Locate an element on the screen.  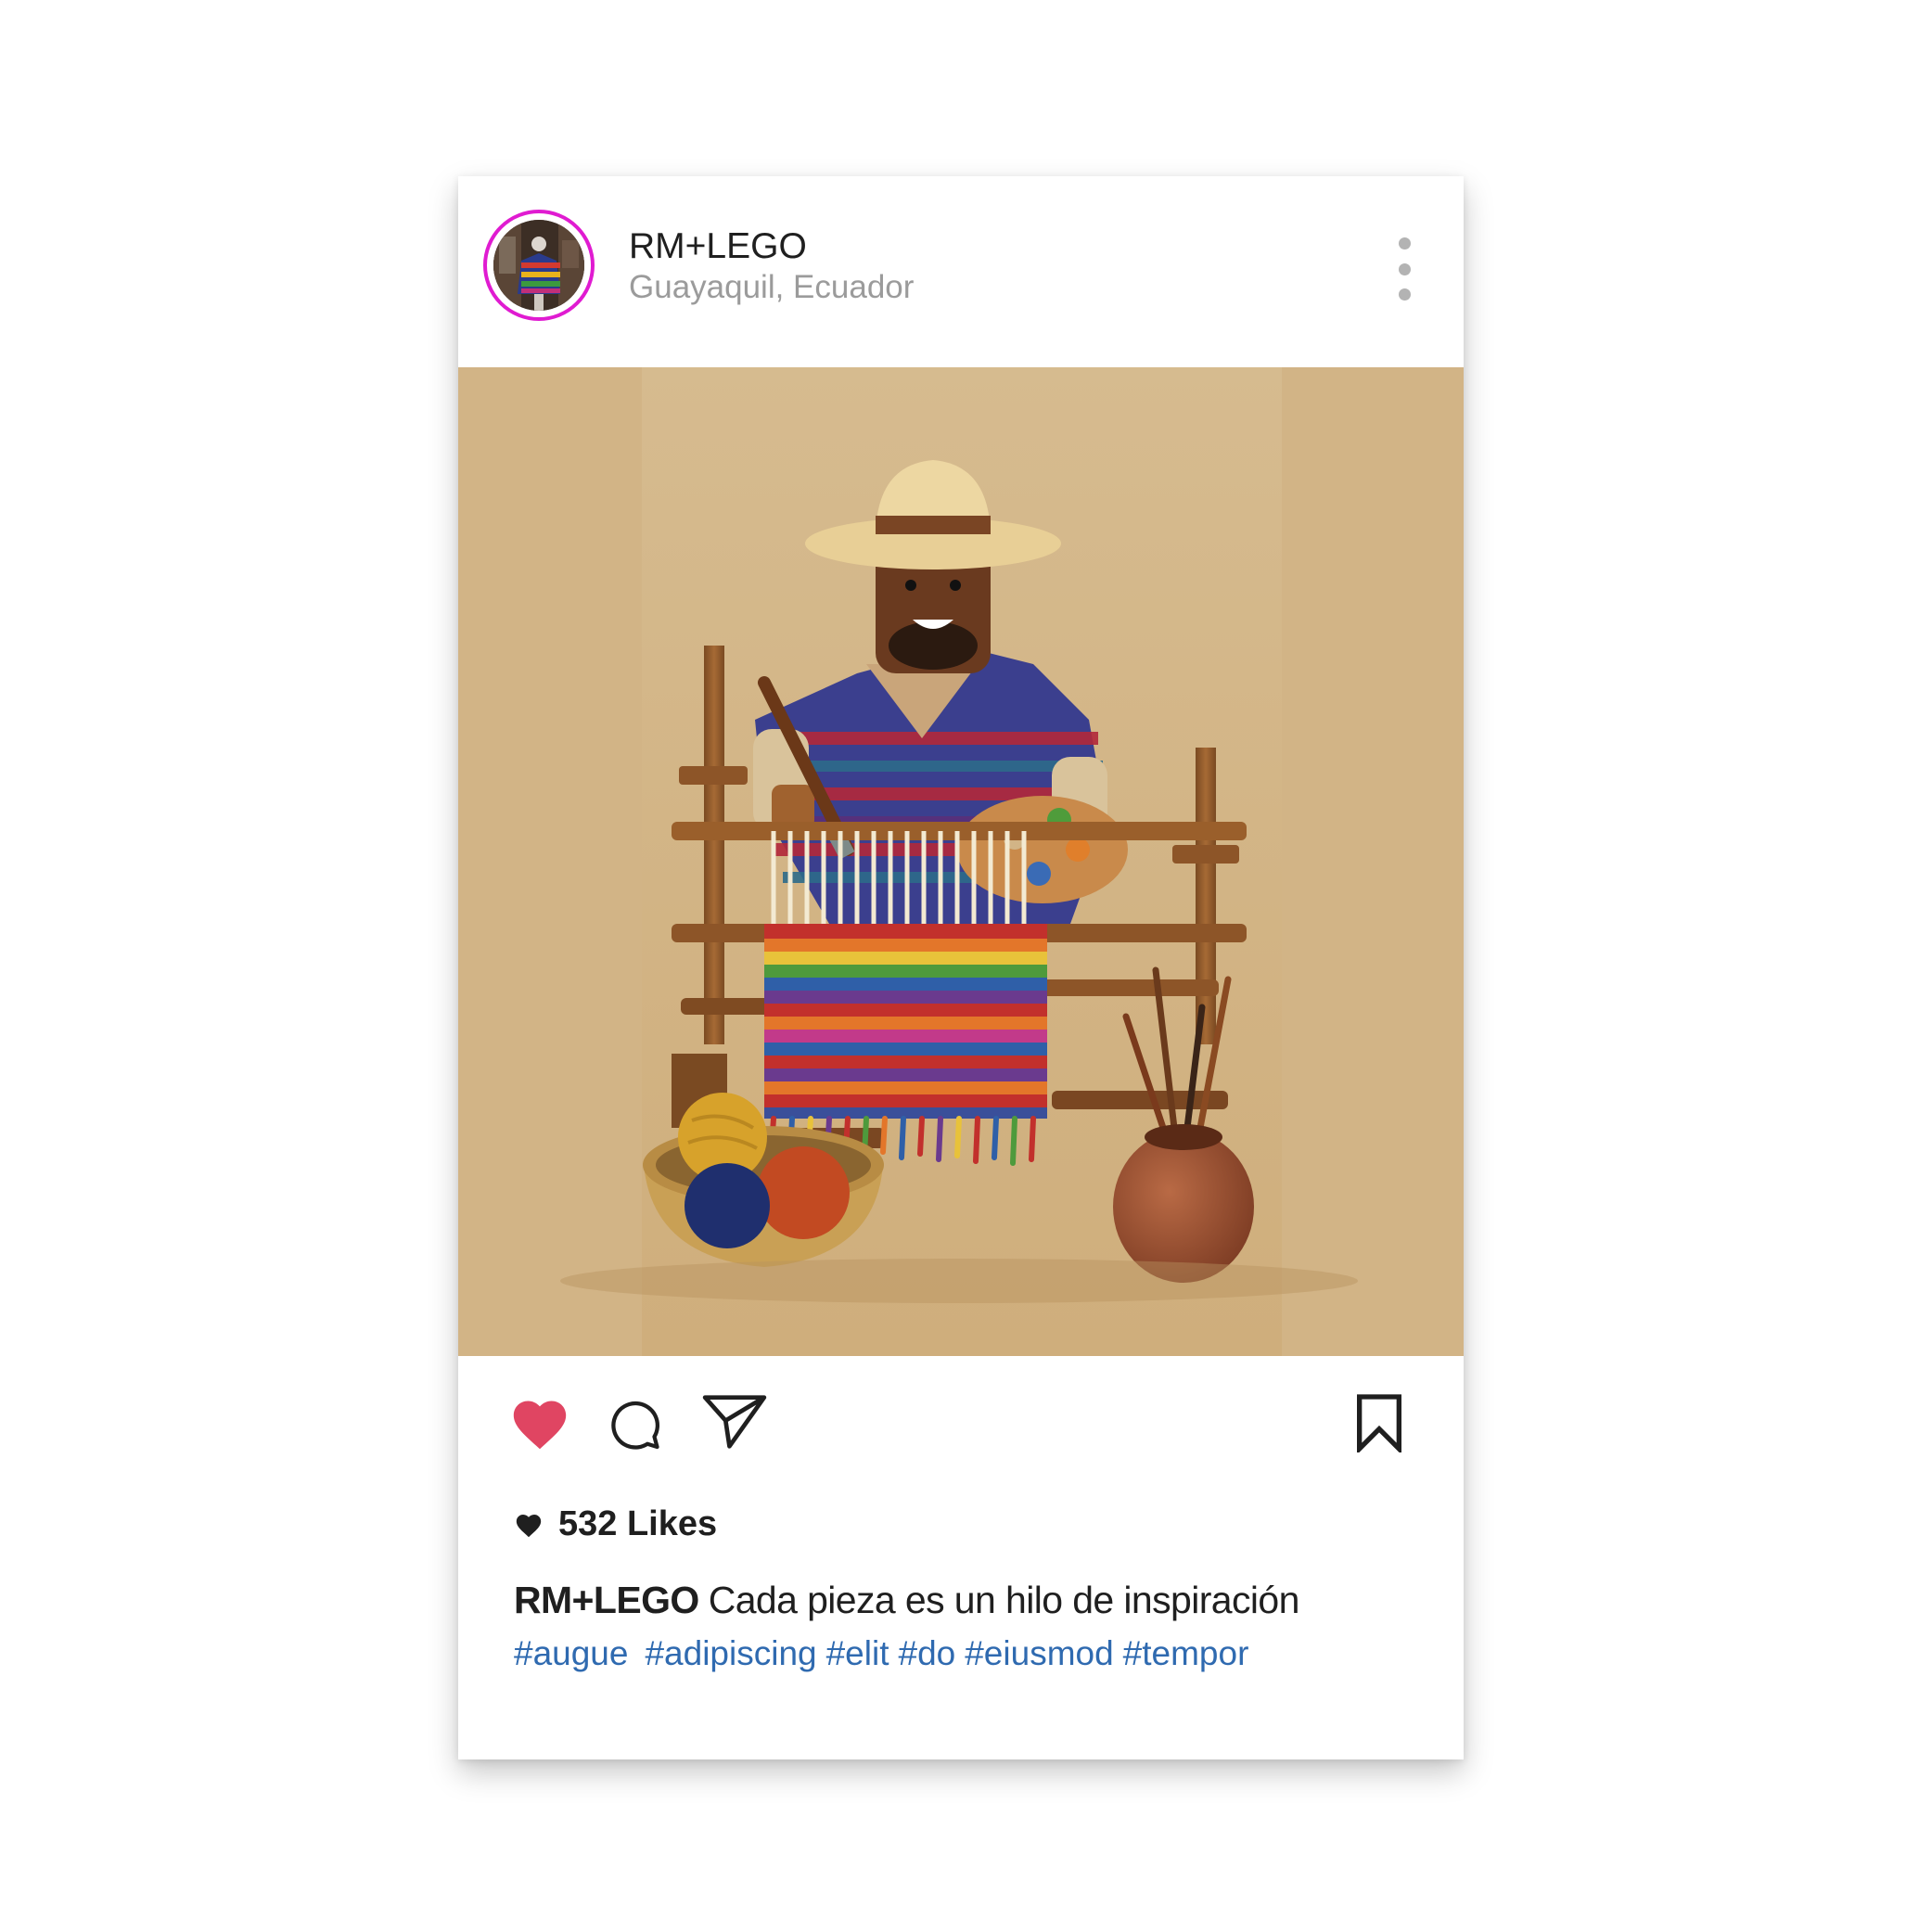
share-button is located at coordinates (734, 1424).